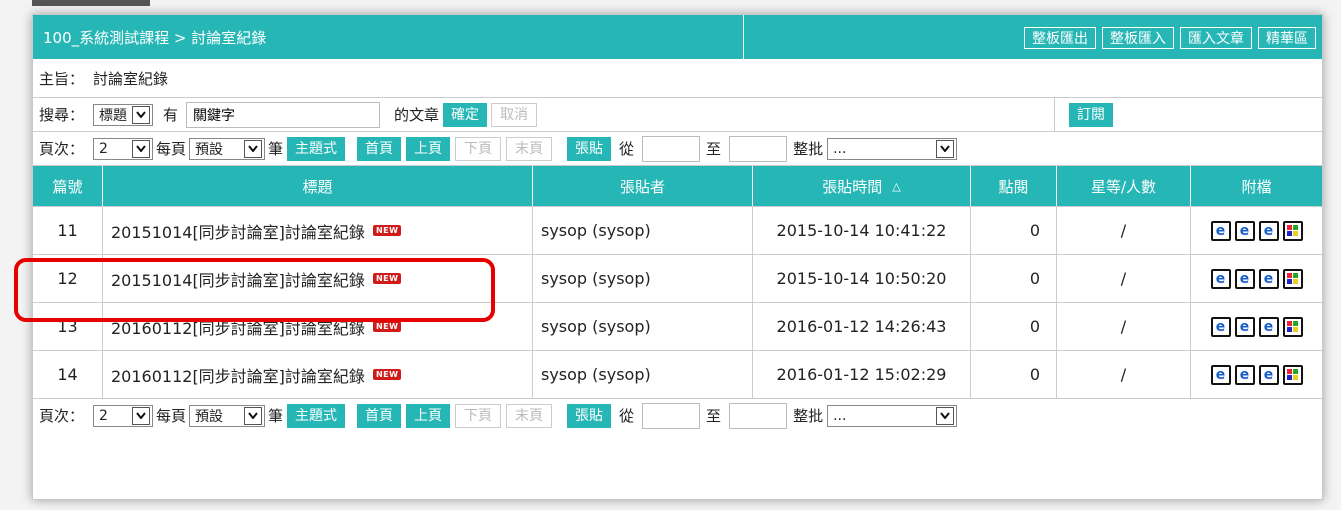  I want to click on import-board-button: 整板匯入, so click(1138, 38).